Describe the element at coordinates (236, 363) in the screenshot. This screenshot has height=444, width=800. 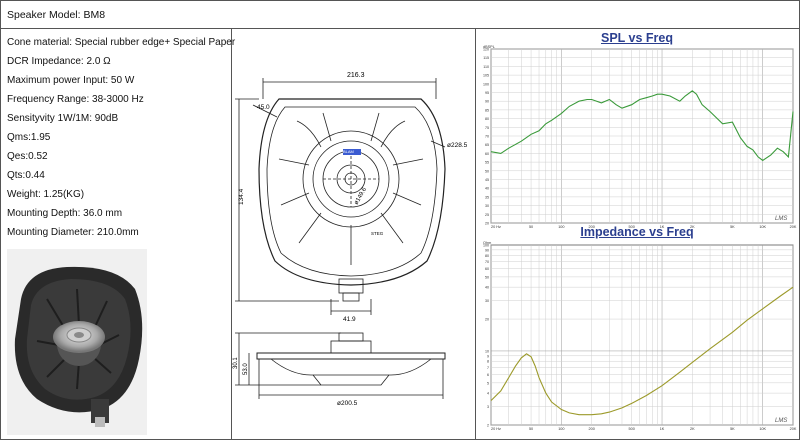
I see `dim-depth1: 30.1` at that location.